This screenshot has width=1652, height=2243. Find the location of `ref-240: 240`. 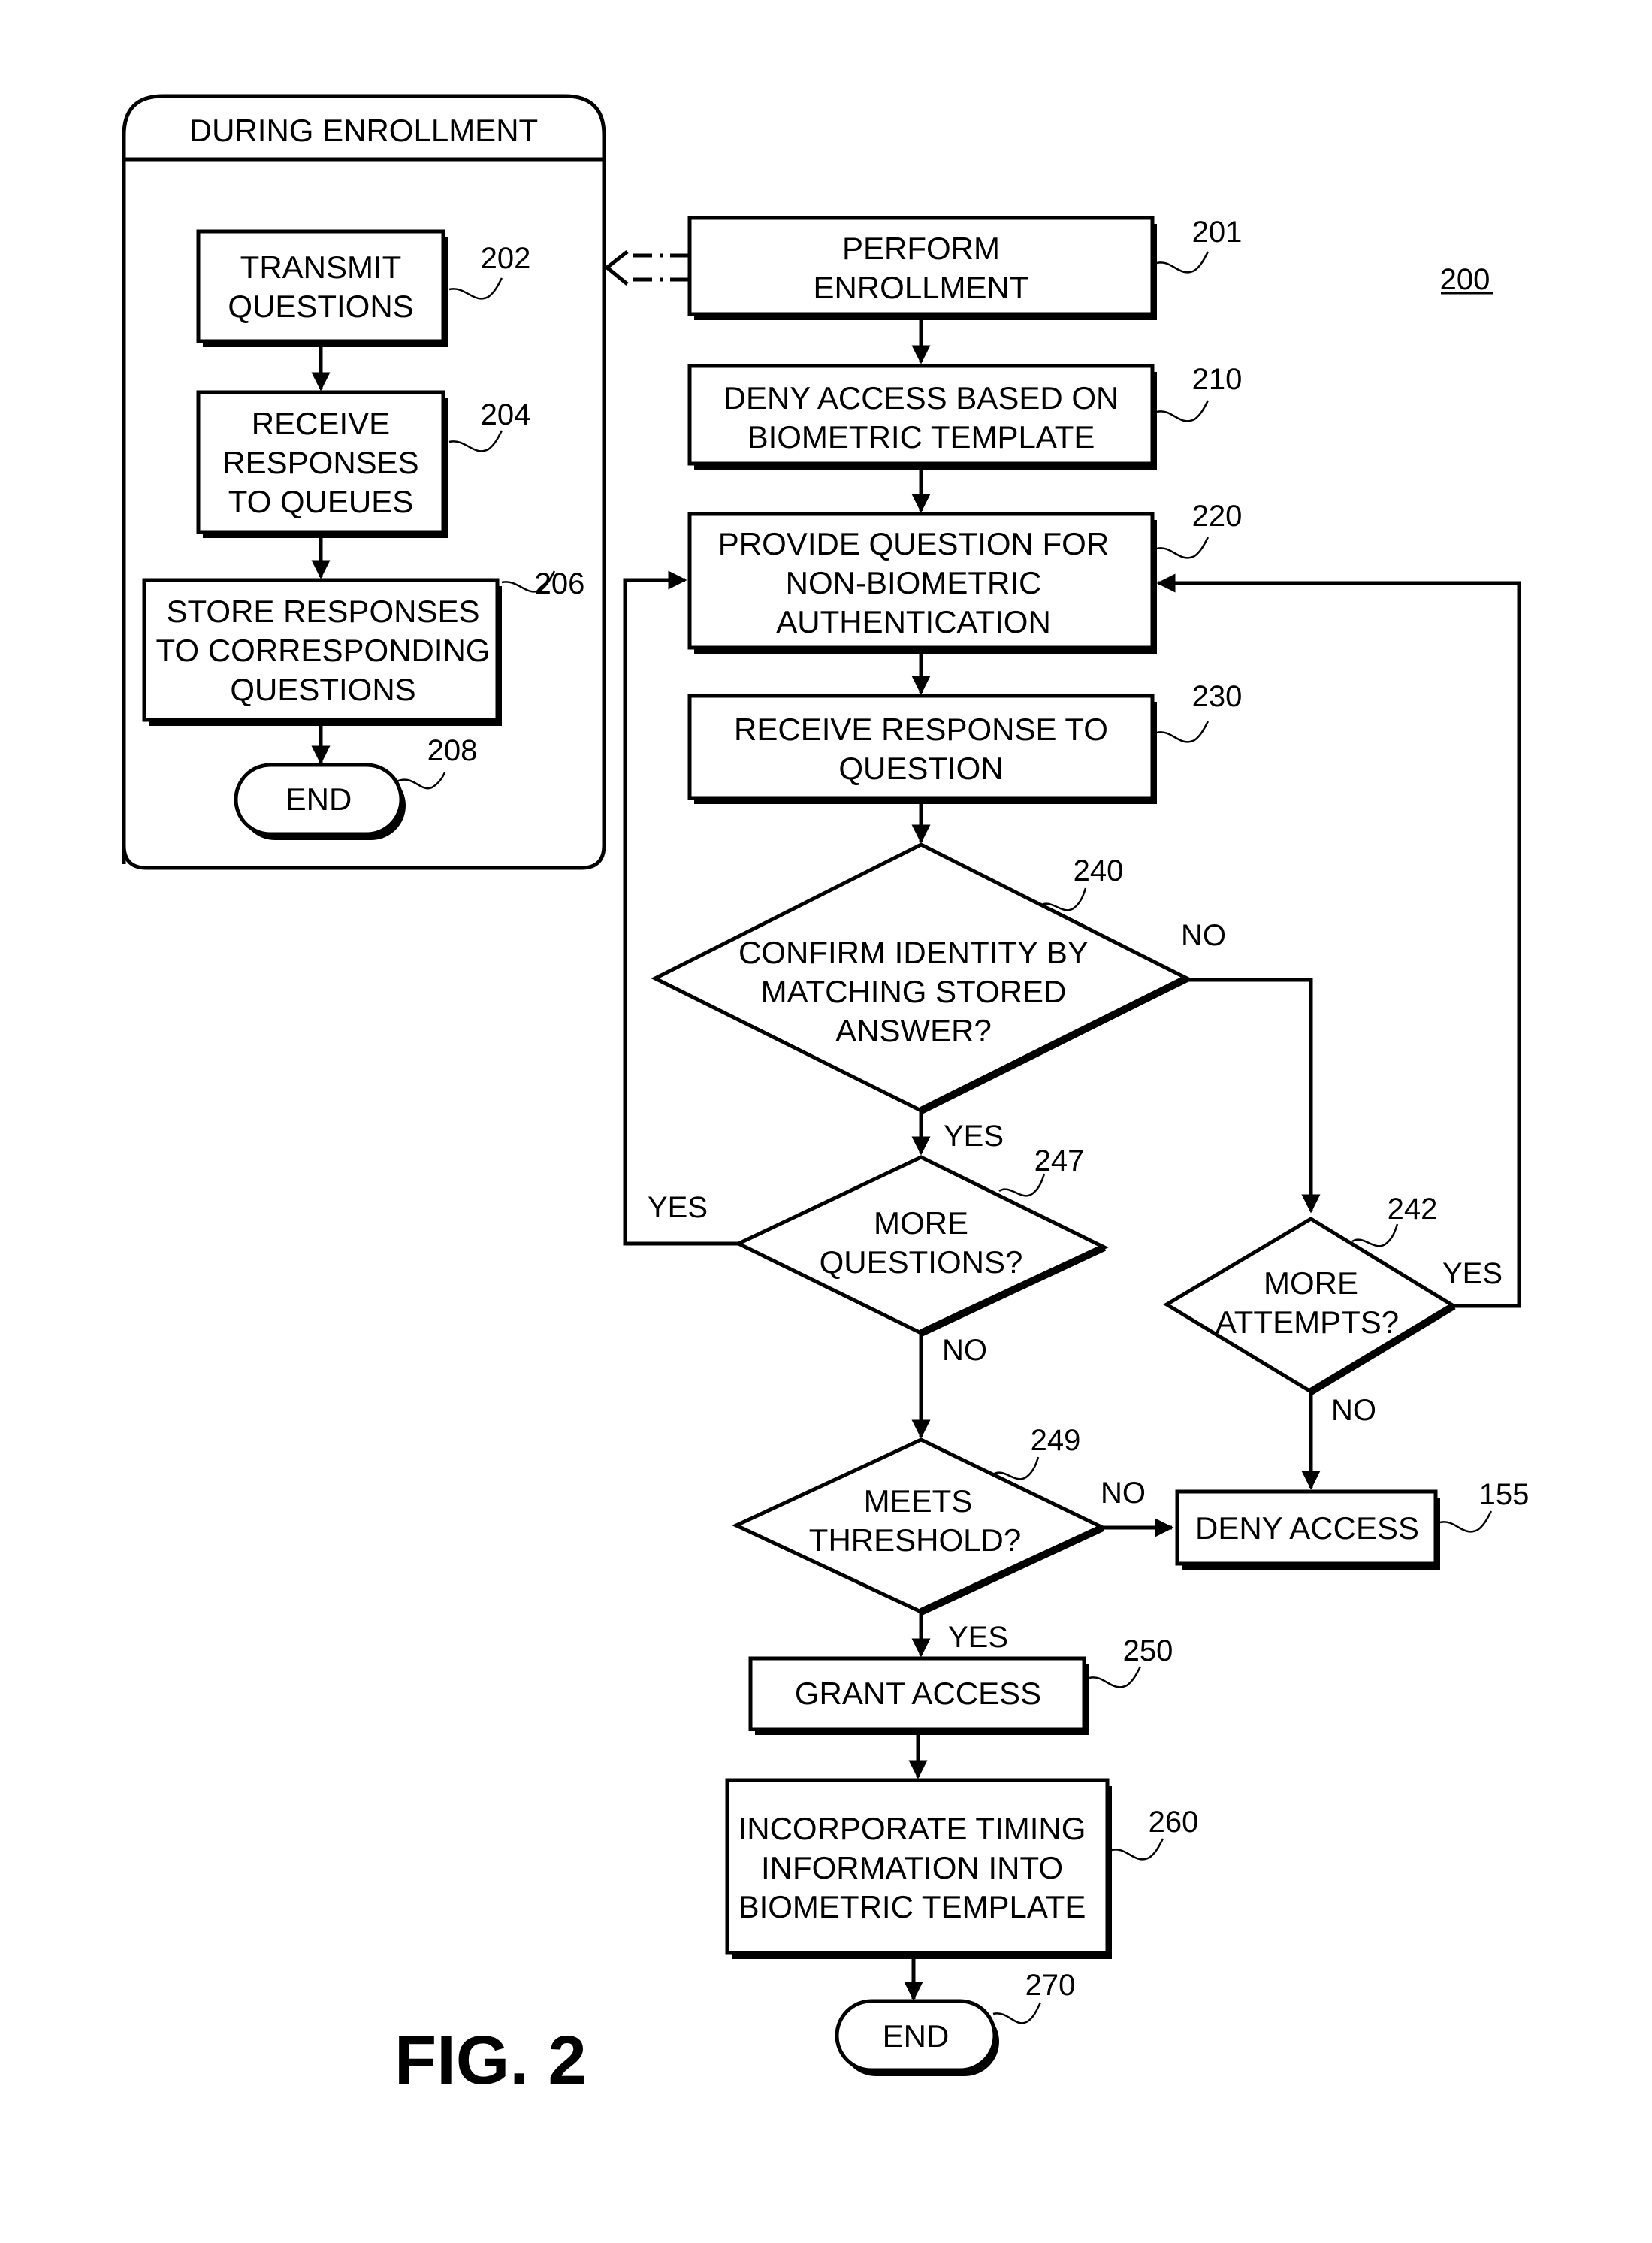

ref-240: 240 is located at coordinates (1099, 870).